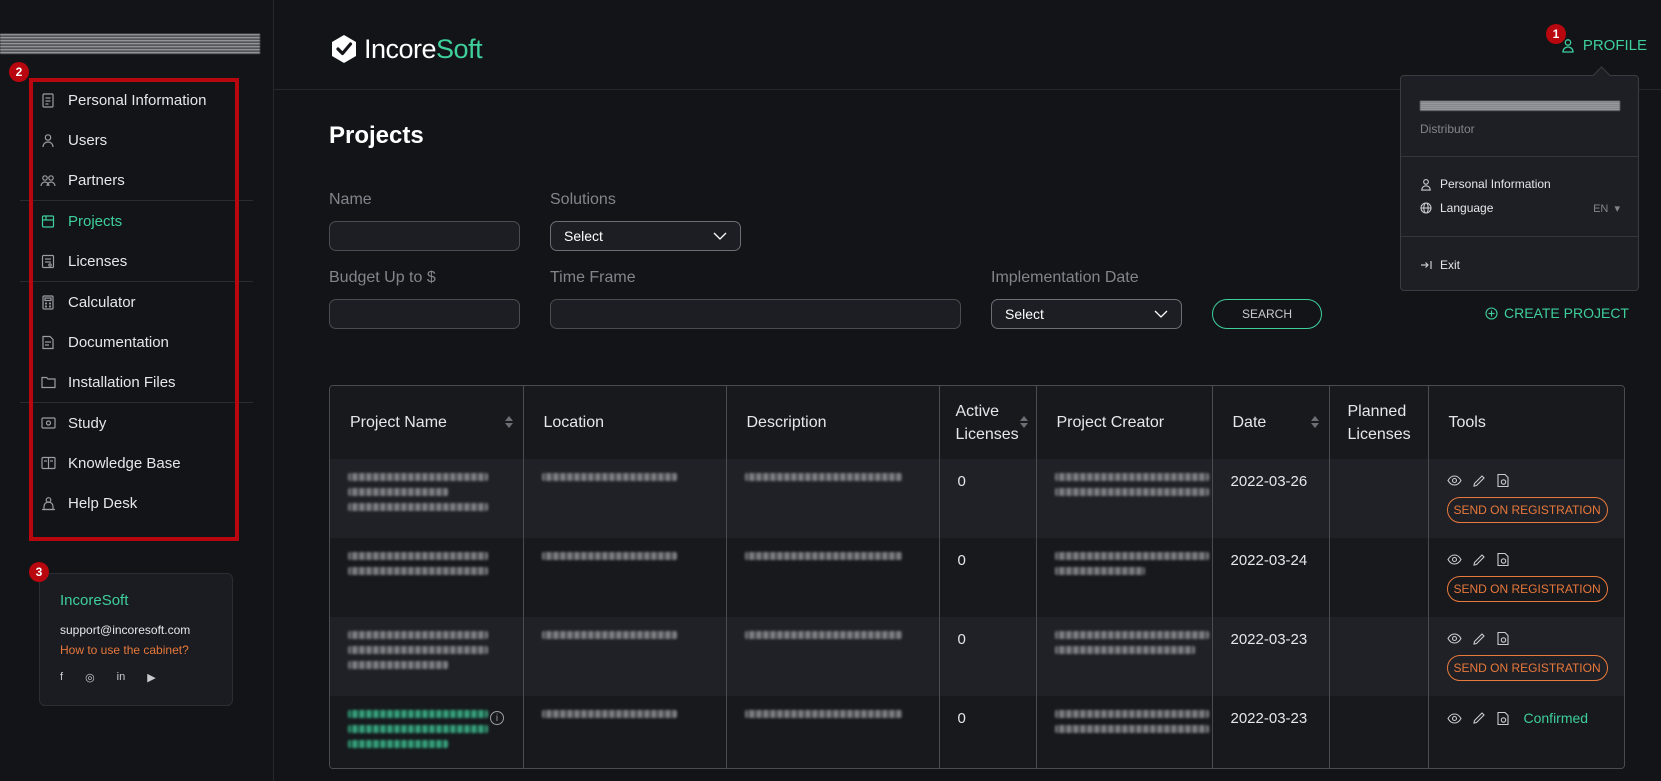 This screenshot has height=781, width=1661. I want to click on menu-personal-information: Personal Information, so click(1520, 184).